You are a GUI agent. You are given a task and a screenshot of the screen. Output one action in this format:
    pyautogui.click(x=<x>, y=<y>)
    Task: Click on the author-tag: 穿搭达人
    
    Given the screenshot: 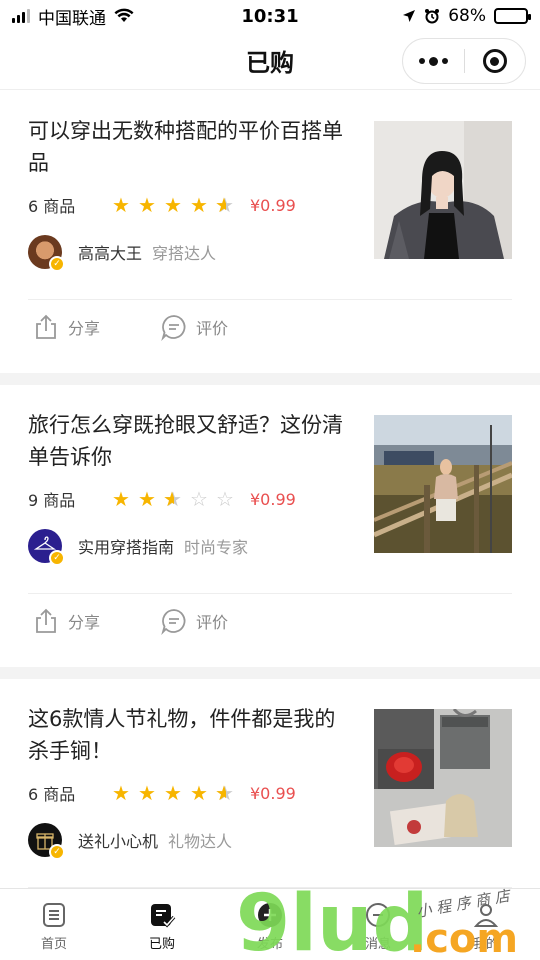 What is the action you would take?
    pyautogui.click(x=184, y=253)
    